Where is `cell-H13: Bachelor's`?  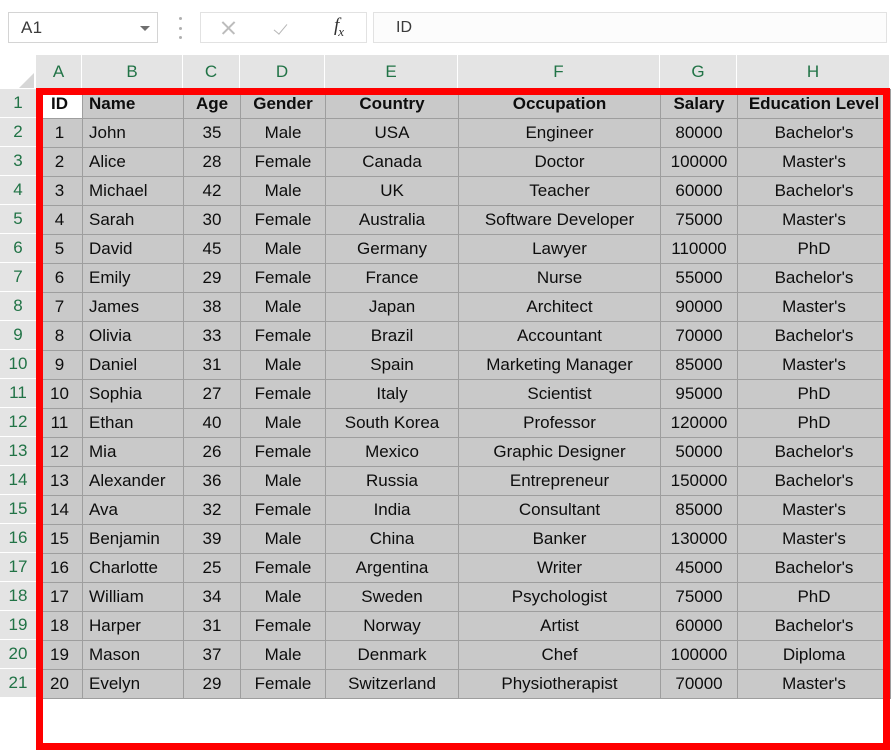
cell-H13: Bachelor's is located at coordinates (814, 452).